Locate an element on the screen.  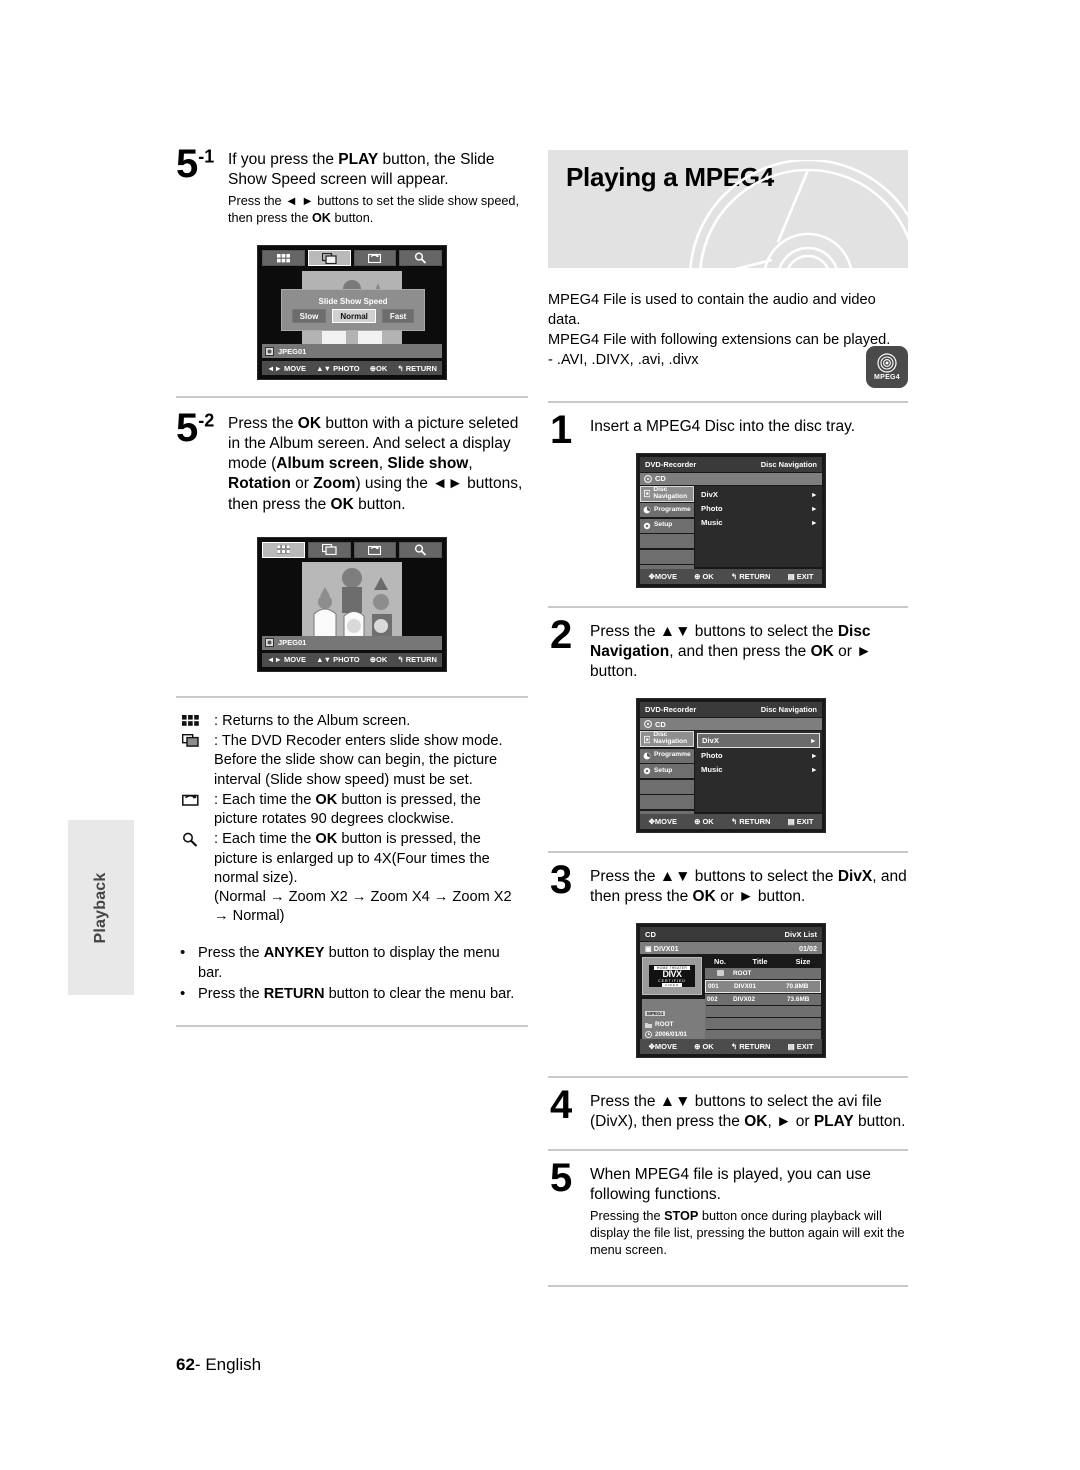
table-row: ROOT is located at coordinates (763, 974).